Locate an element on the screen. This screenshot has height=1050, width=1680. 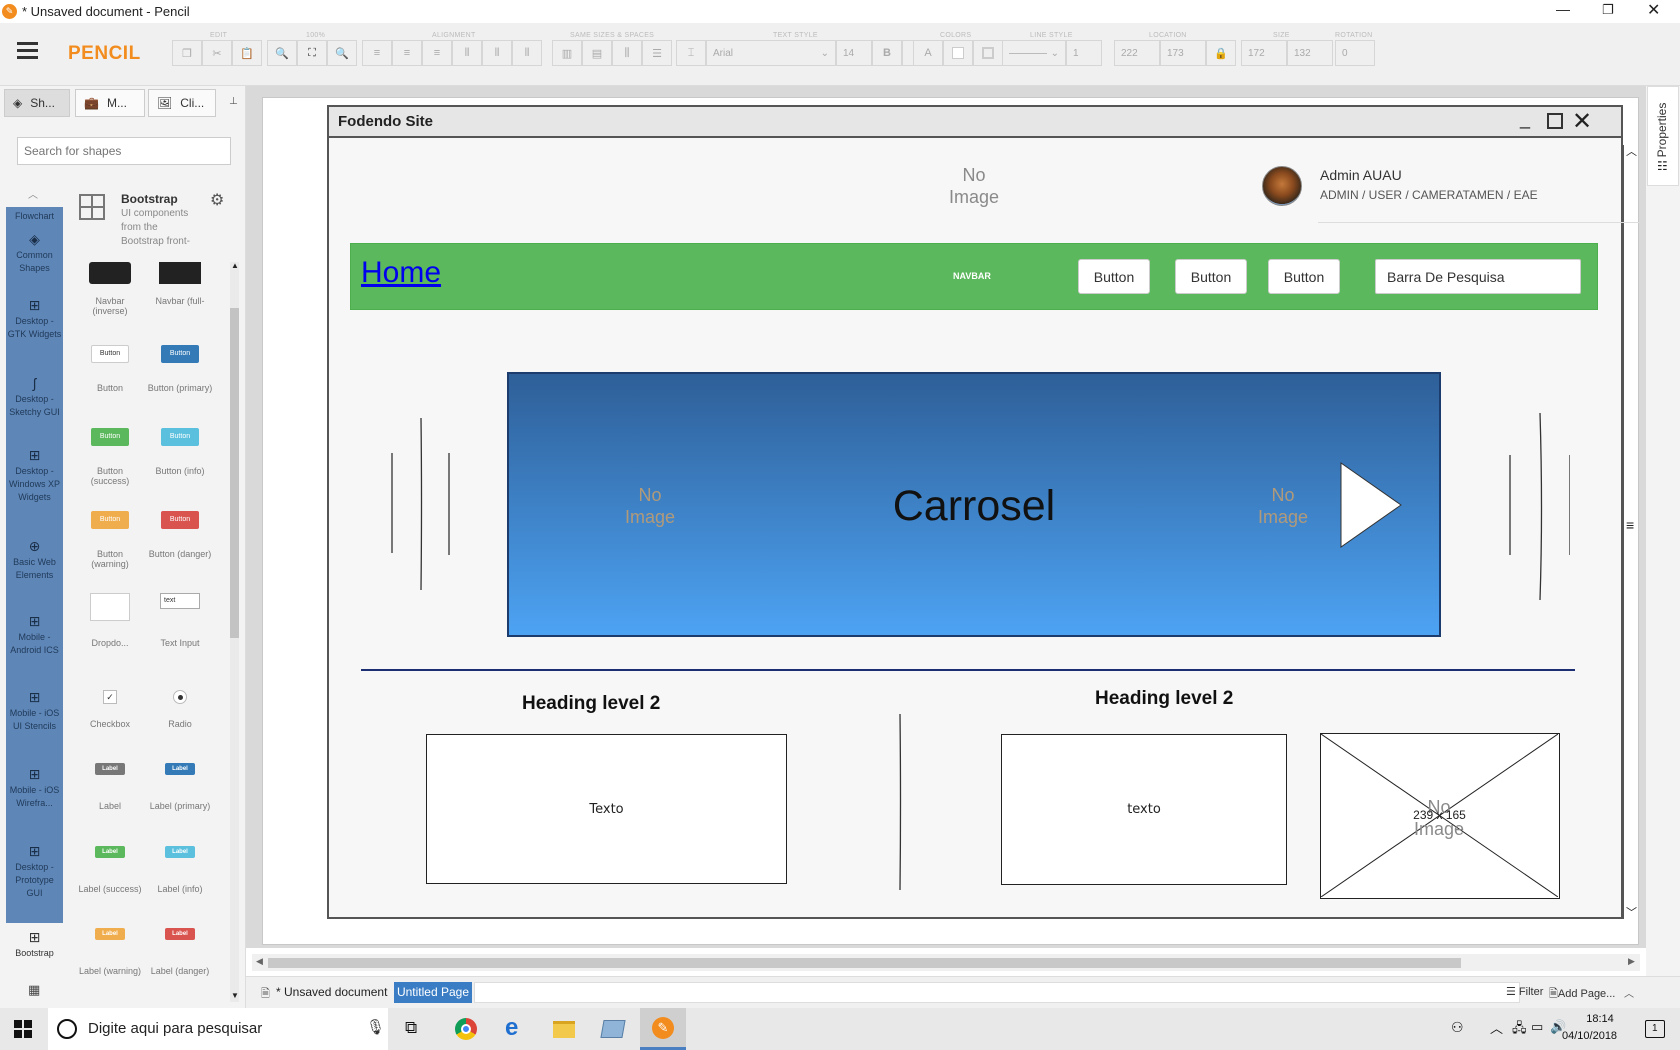
location-y-field: 173 is located at coordinates (1183, 53).